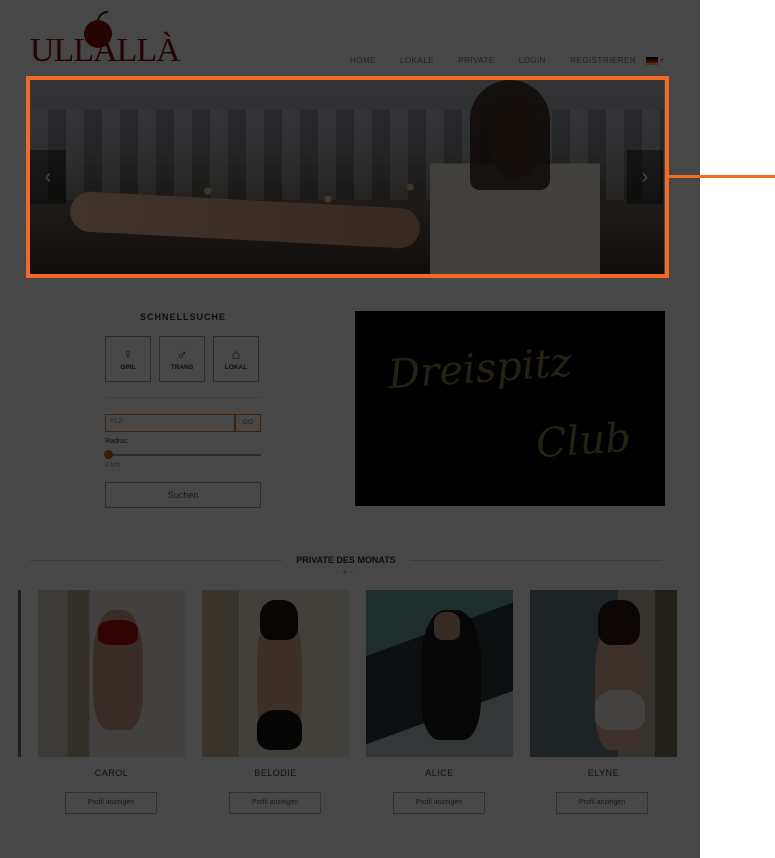 This screenshot has width=775, height=858. What do you see at coordinates (182, 317) in the screenshot?
I see `quick-search-title: SCHNELLSUCHE` at bounding box center [182, 317].